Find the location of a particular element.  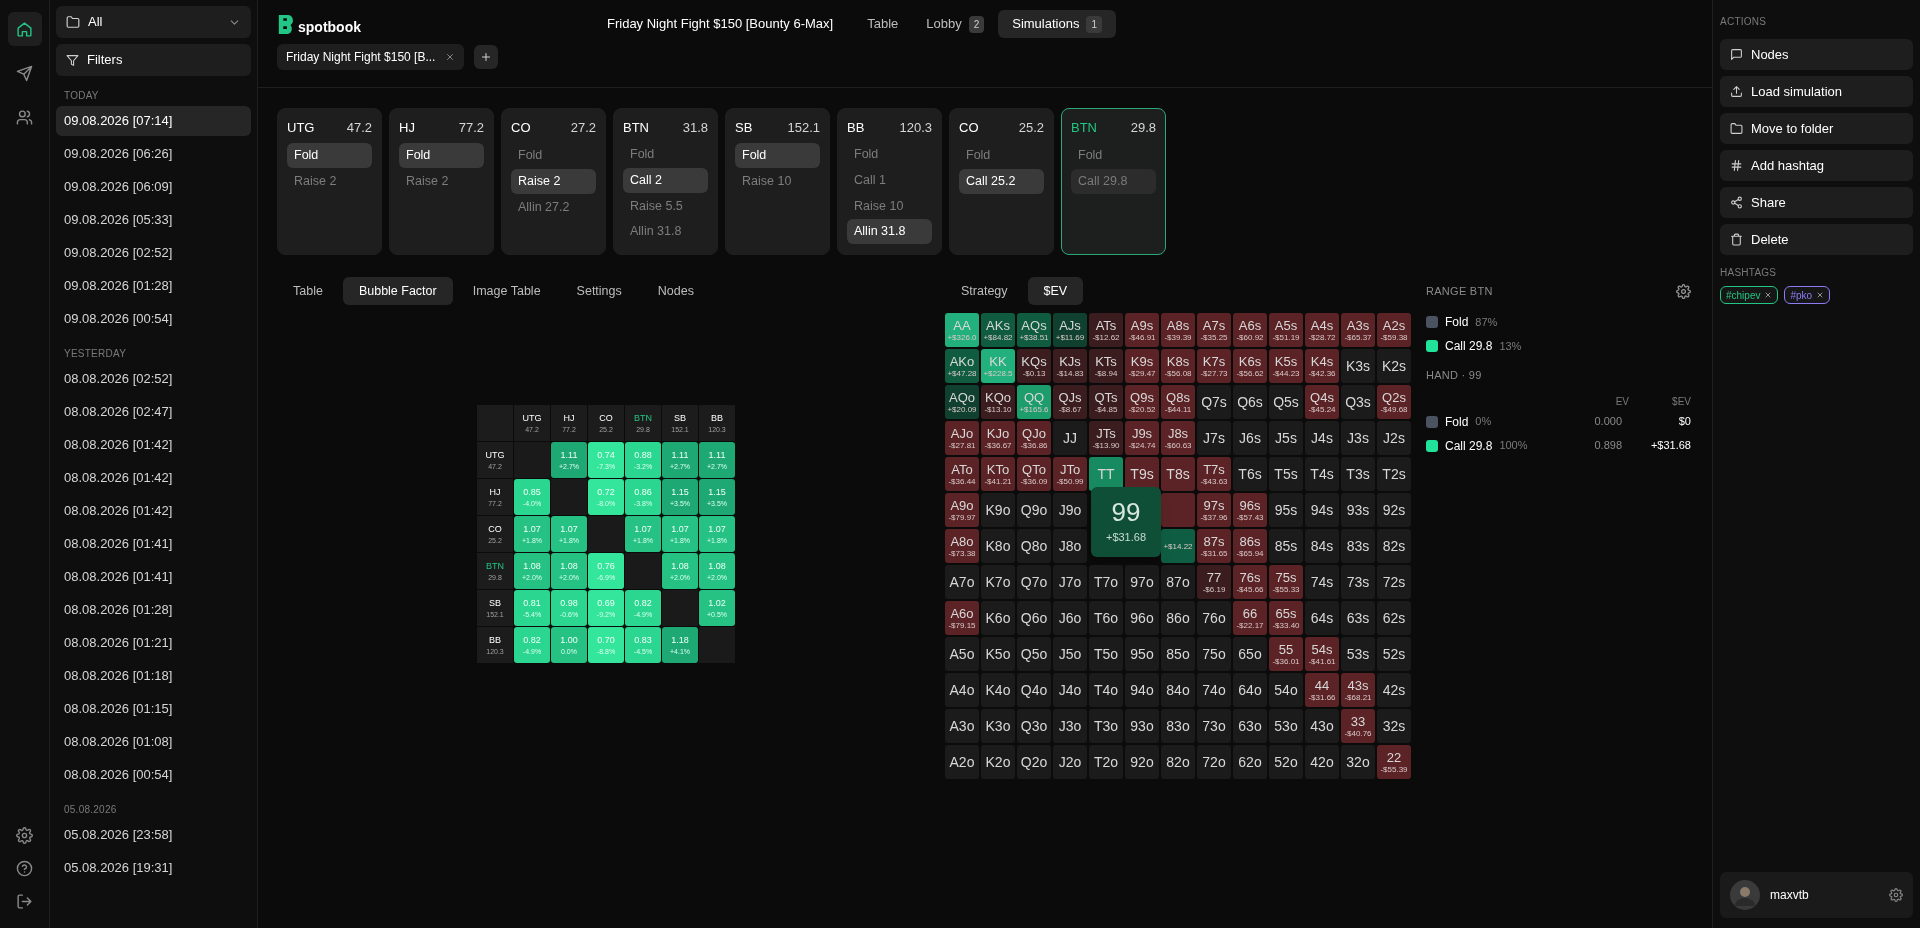

hand-cell: K5o is located at coordinates (998, 654).